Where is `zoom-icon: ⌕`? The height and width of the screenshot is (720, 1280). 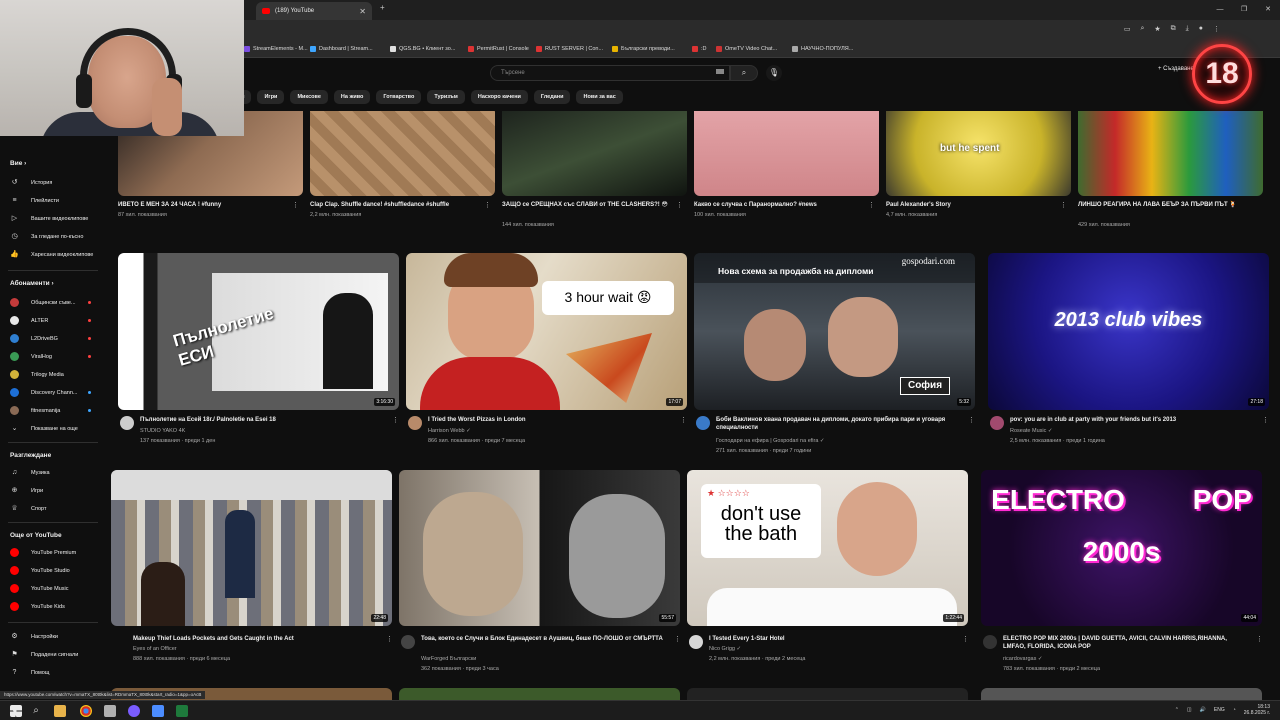
zoom-icon: ⌕ is located at coordinates (1142, 29).